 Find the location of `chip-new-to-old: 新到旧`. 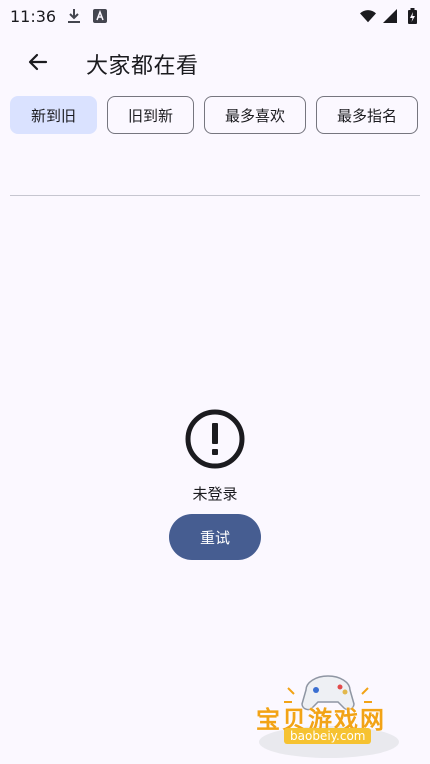

chip-new-to-old: 新到旧 is located at coordinates (54, 115).